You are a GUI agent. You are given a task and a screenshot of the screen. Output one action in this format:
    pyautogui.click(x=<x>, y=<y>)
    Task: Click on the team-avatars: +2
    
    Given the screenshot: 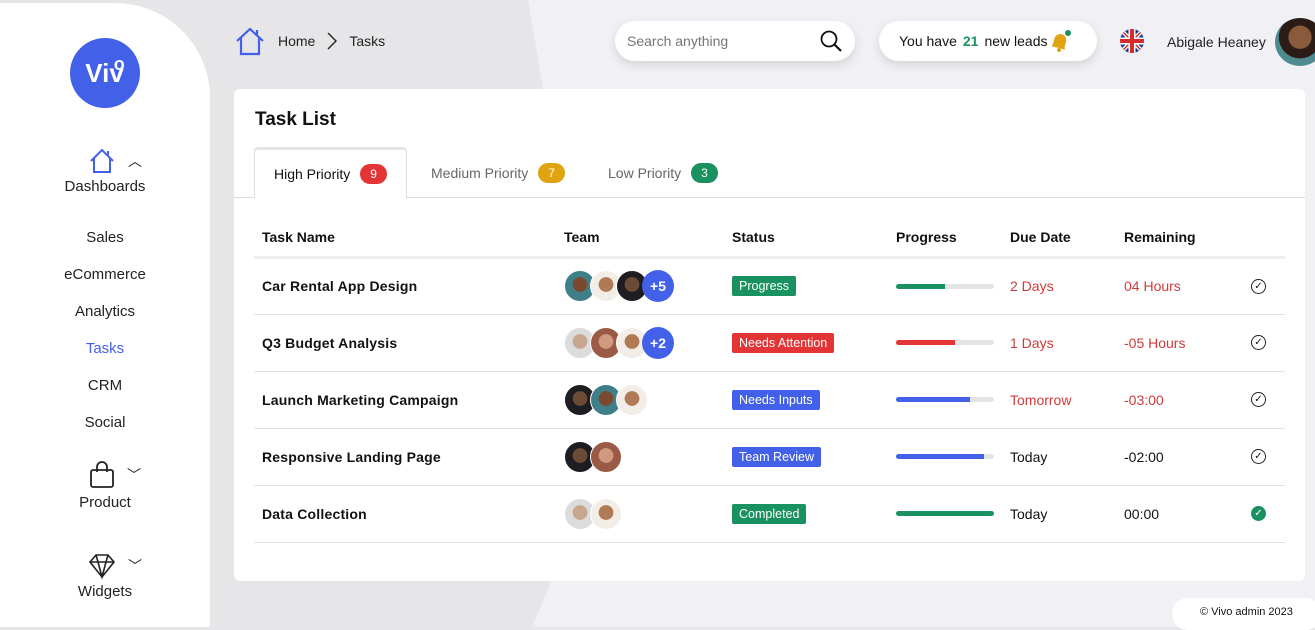 What is the action you would take?
    pyautogui.click(x=644, y=342)
    